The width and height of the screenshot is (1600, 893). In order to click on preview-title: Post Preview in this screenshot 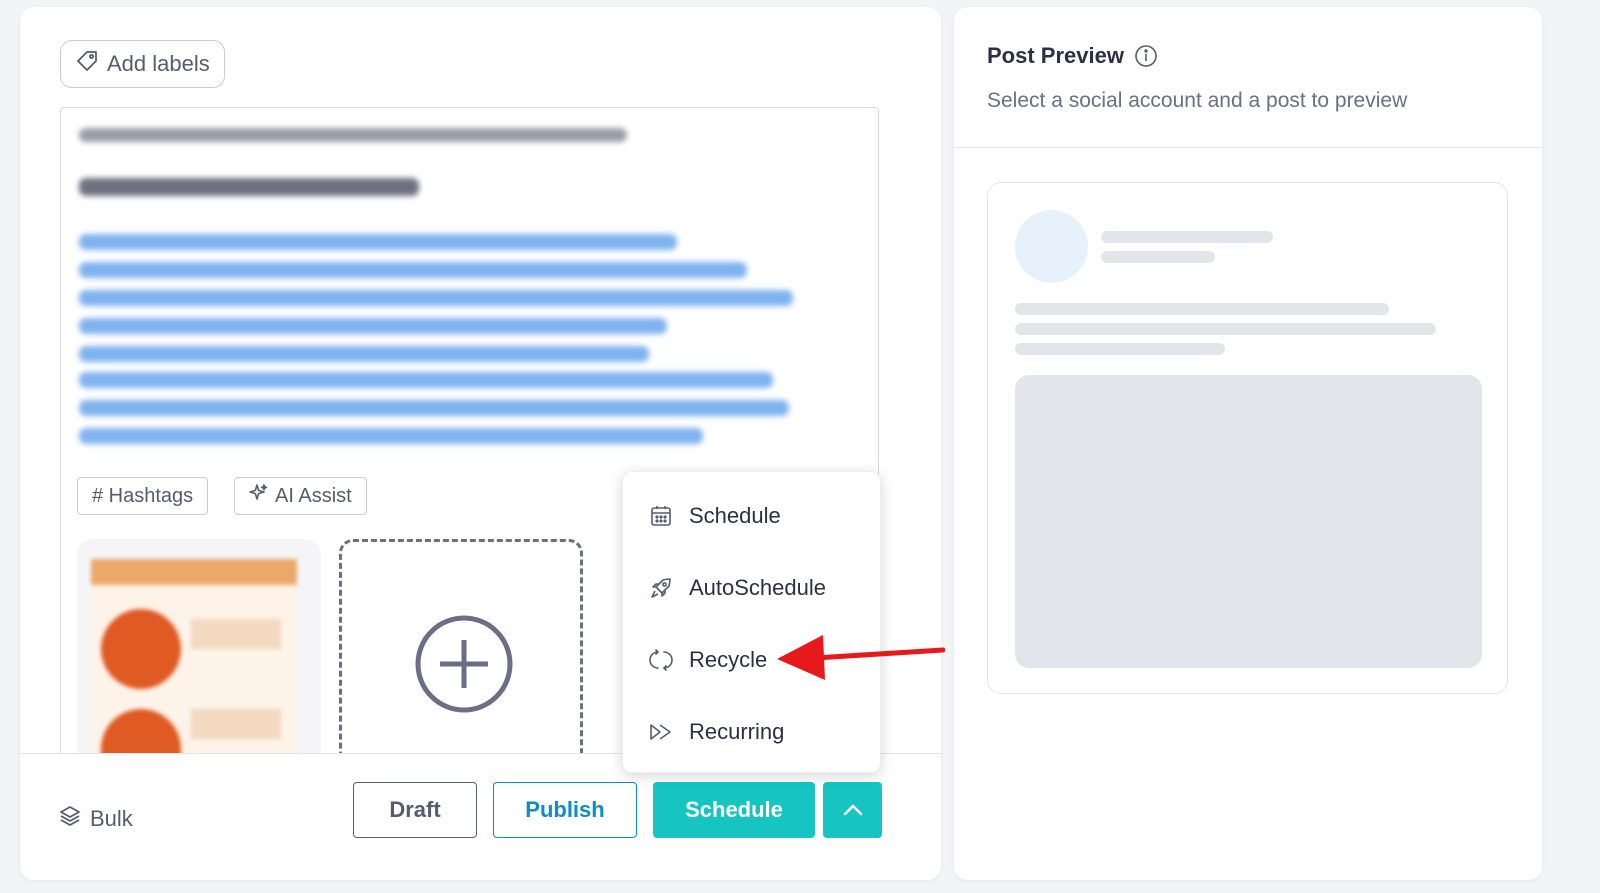, I will do `click(1072, 56)`.